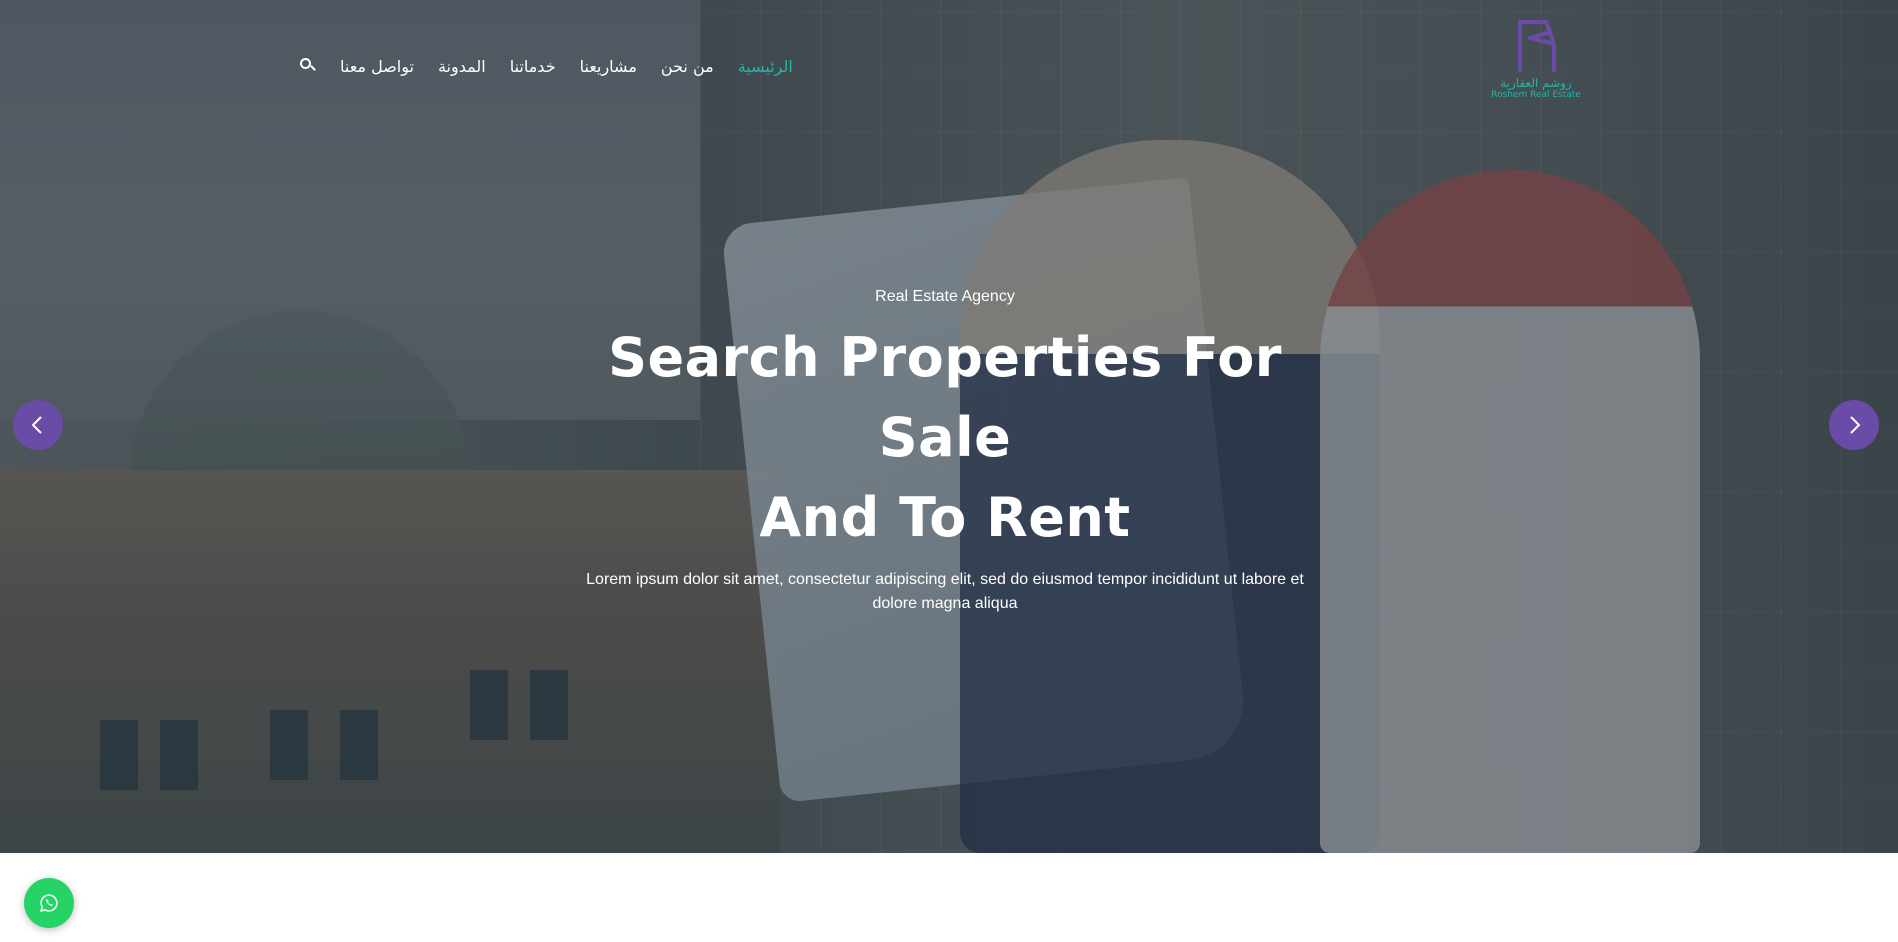 This screenshot has height=942, width=1898. I want to click on hero-title: Search Properties For Sale And To Rent, so click(945, 438).